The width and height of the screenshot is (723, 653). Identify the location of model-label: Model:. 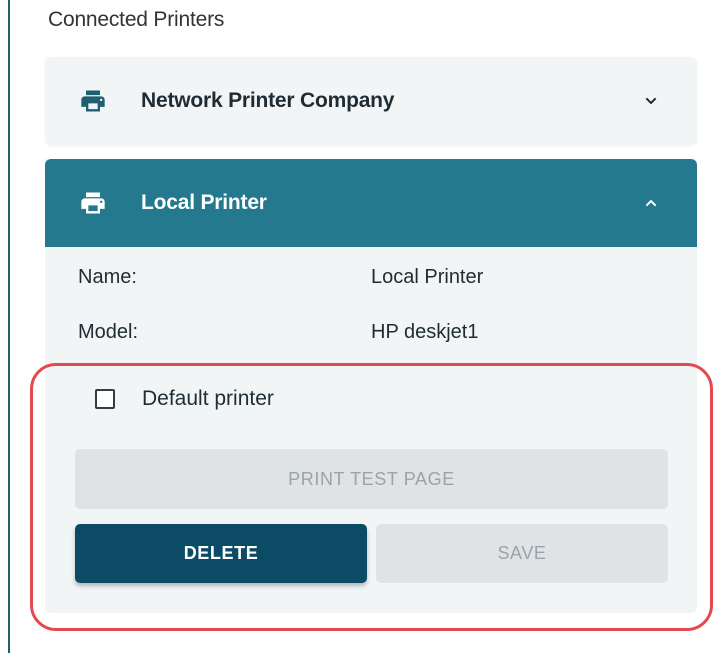
(108, 332).